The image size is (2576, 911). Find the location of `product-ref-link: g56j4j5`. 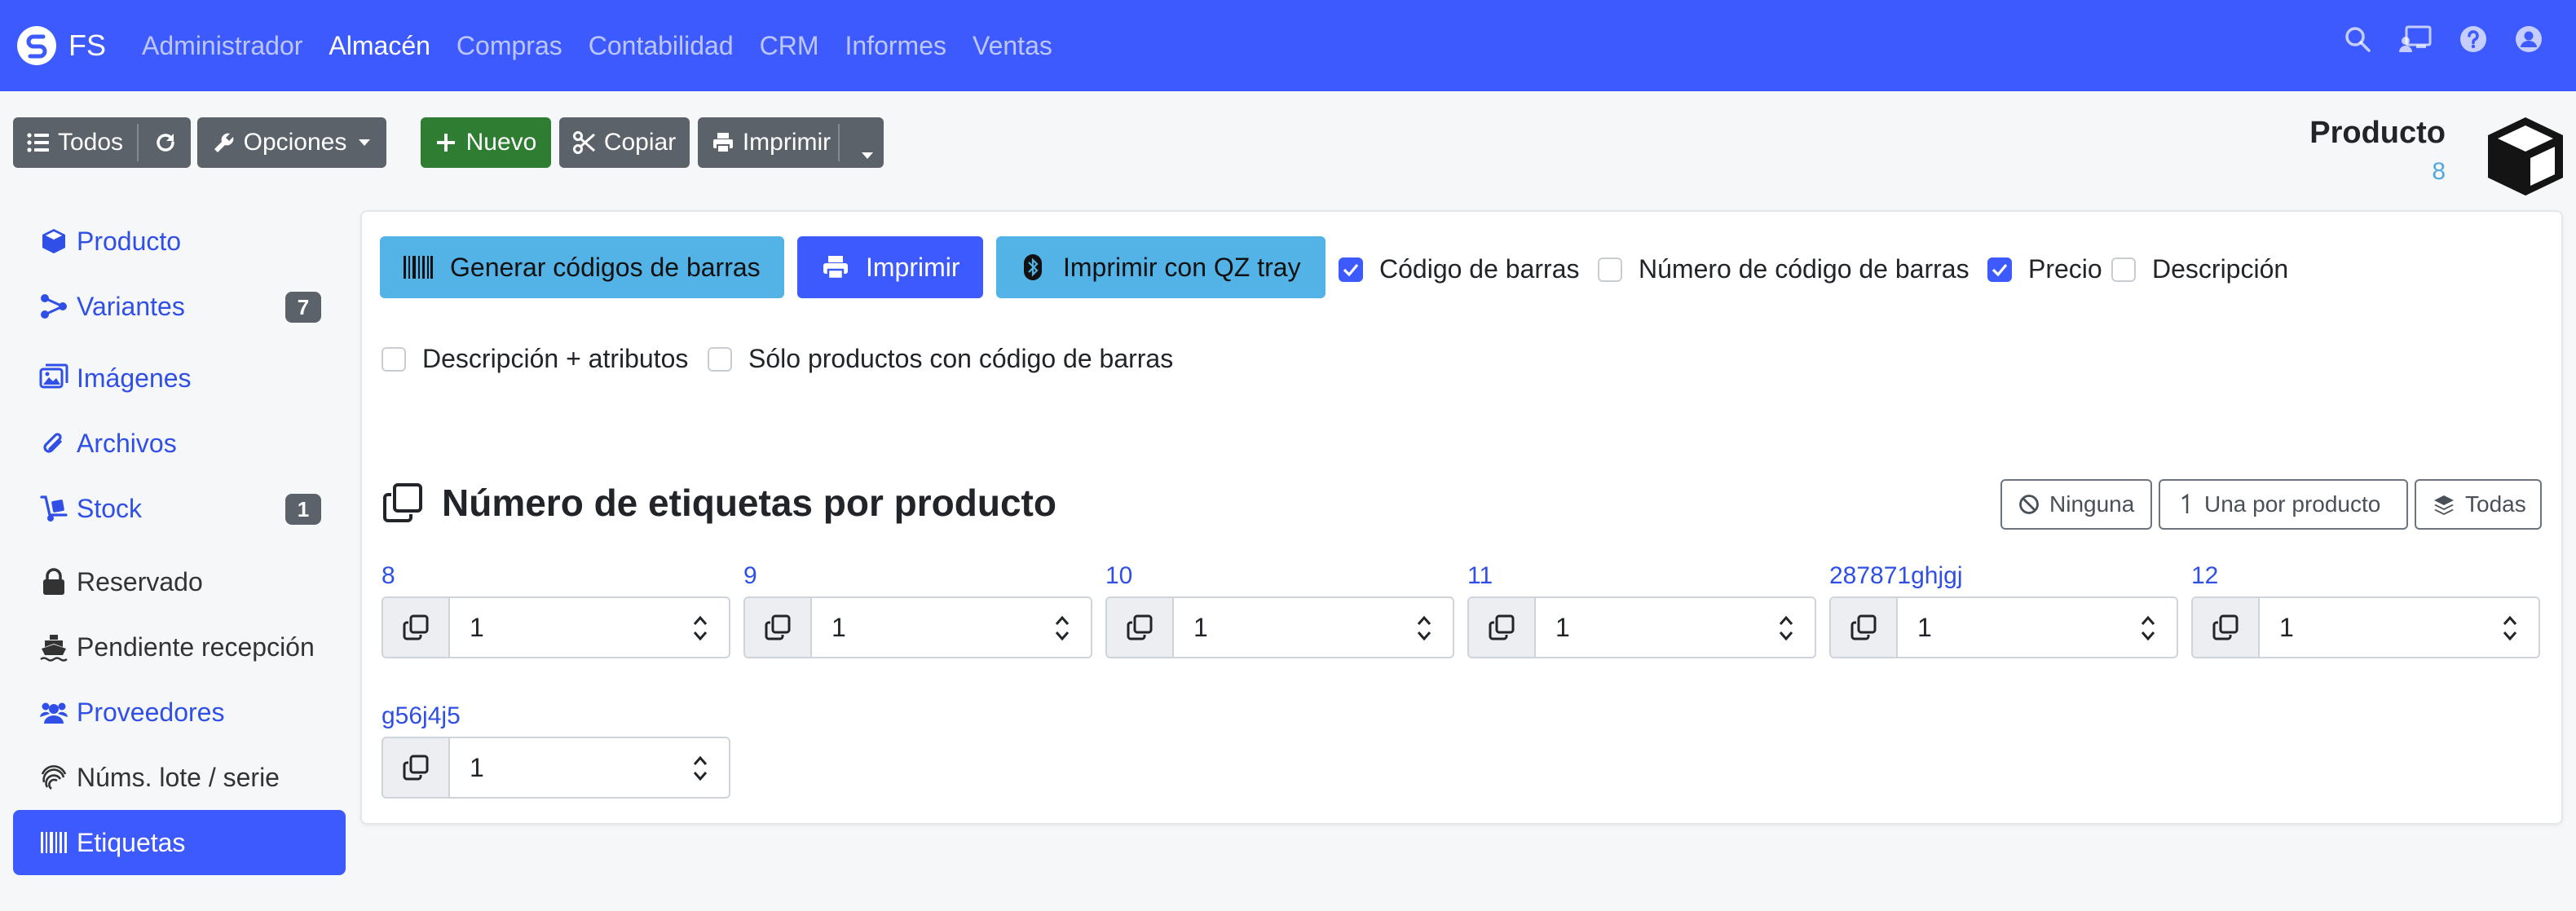

product-ref-link: g56j4j5 is located at coordinates (421, 716).